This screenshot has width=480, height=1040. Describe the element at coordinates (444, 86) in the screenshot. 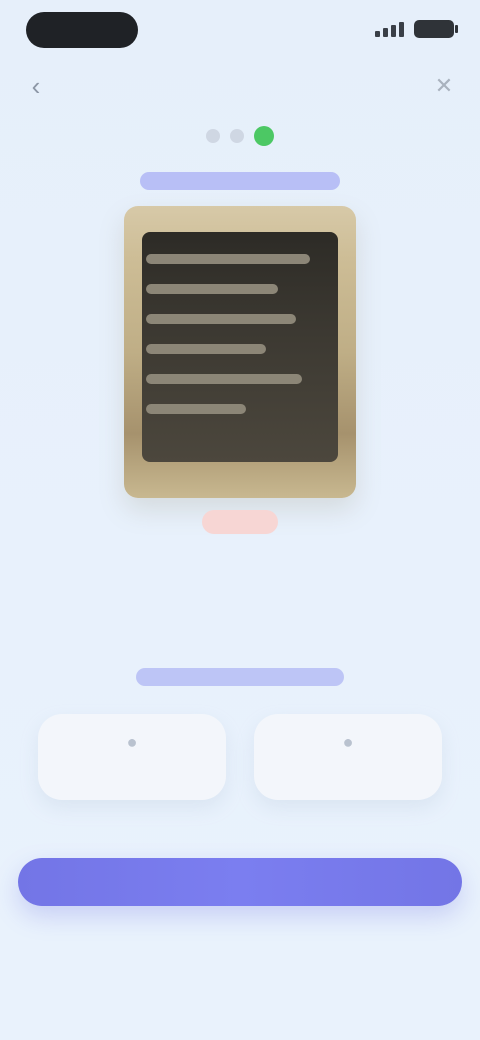

I see `close-icon: ✕` at that location.